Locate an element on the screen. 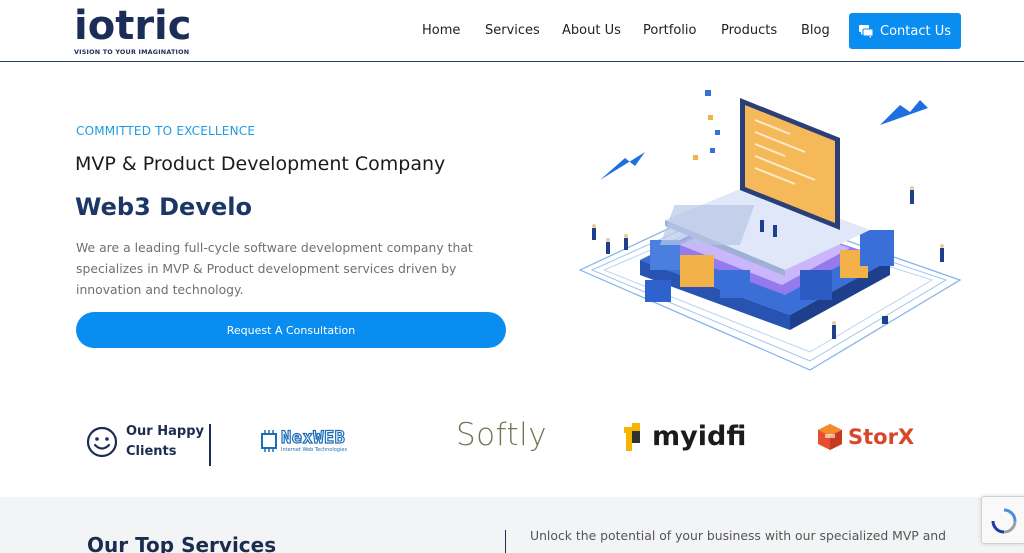 This screenshot has width=1024, height=553. recaptcha-badge is located at coordinates (1002, 520).